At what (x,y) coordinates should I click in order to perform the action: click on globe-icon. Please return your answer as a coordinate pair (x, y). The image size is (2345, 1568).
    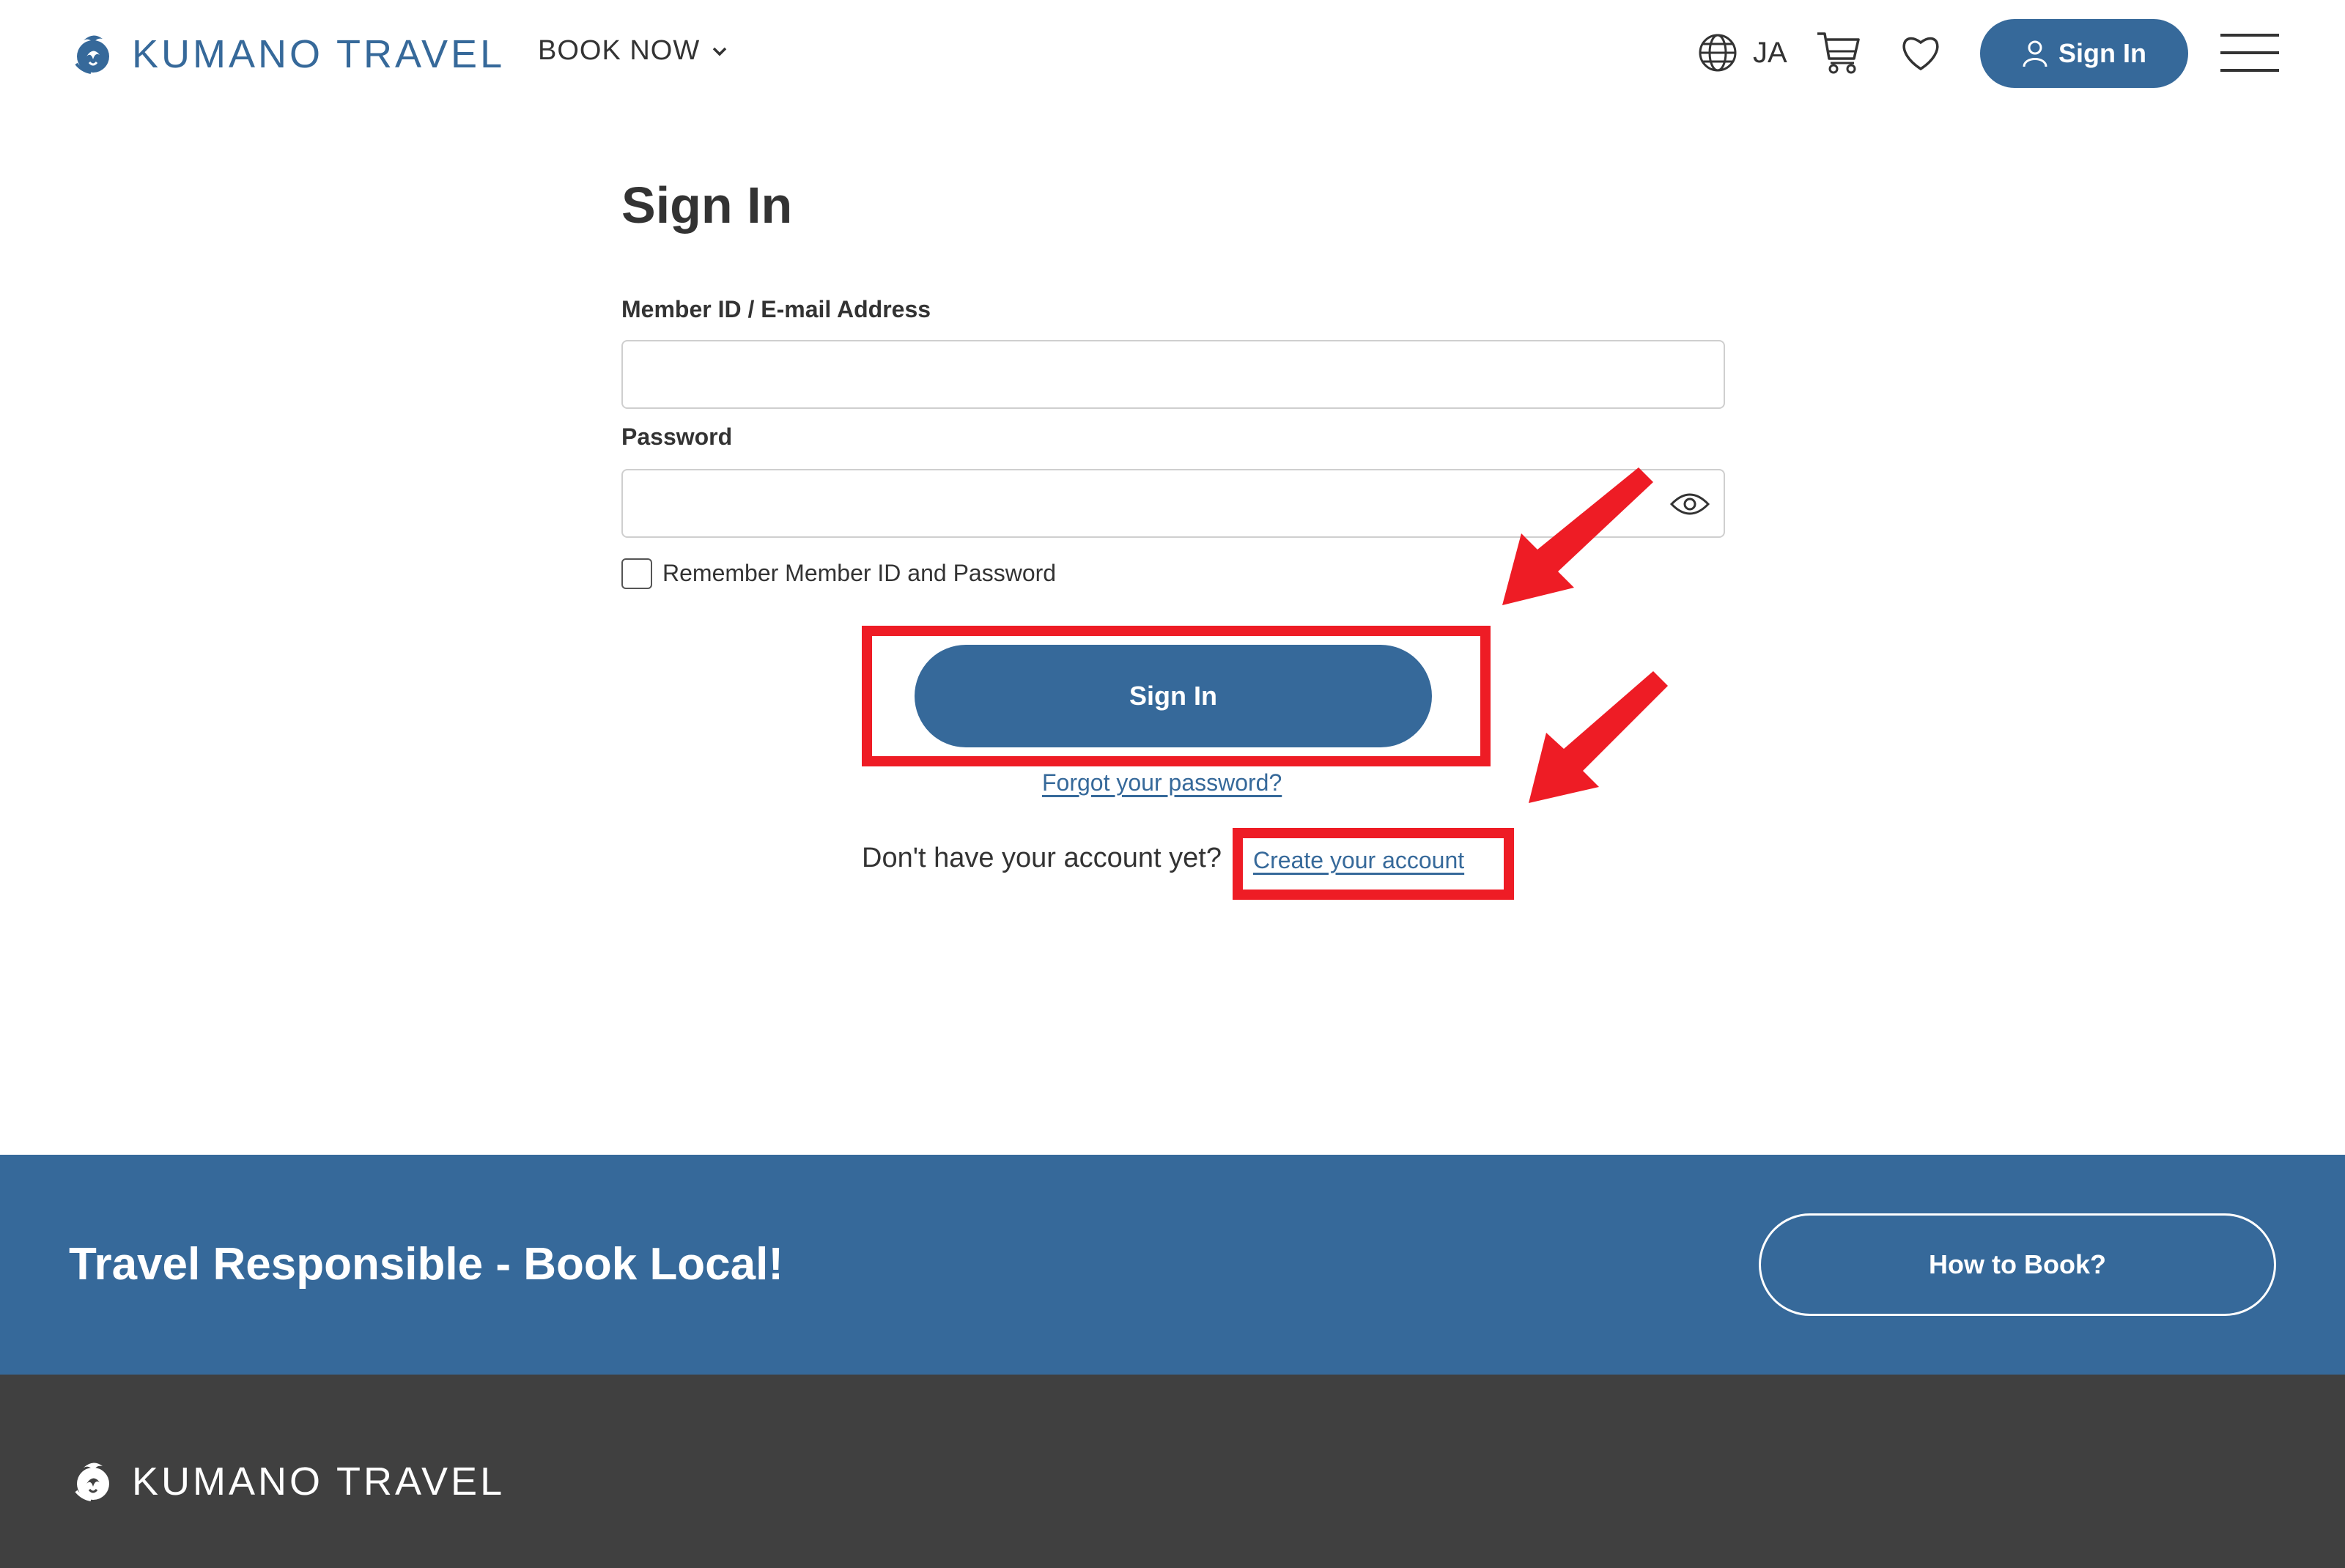
    Looking at the image, I should click on (1717, 53).